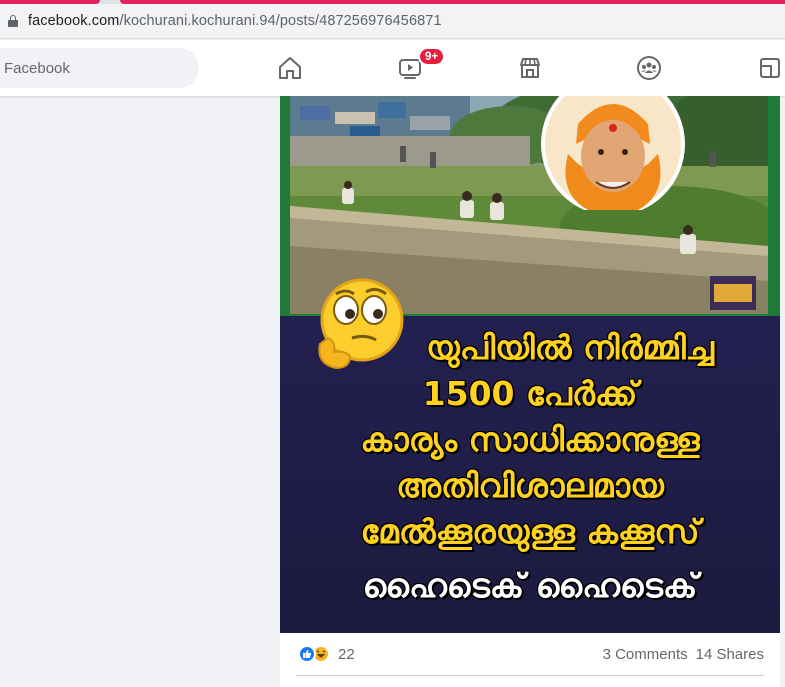  I want to click on facebook-header: Facebook 9+, so click(392, 68).